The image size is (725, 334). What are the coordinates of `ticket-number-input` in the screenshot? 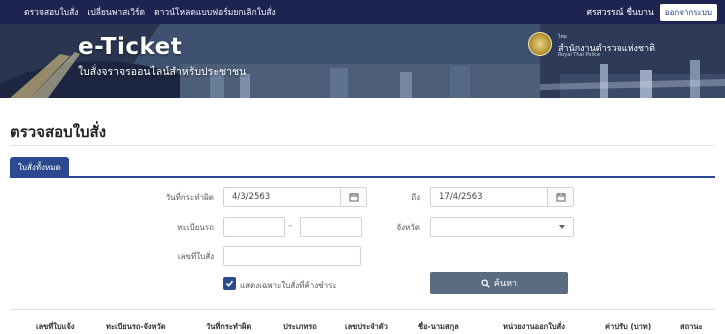 It's located at (292, 256).